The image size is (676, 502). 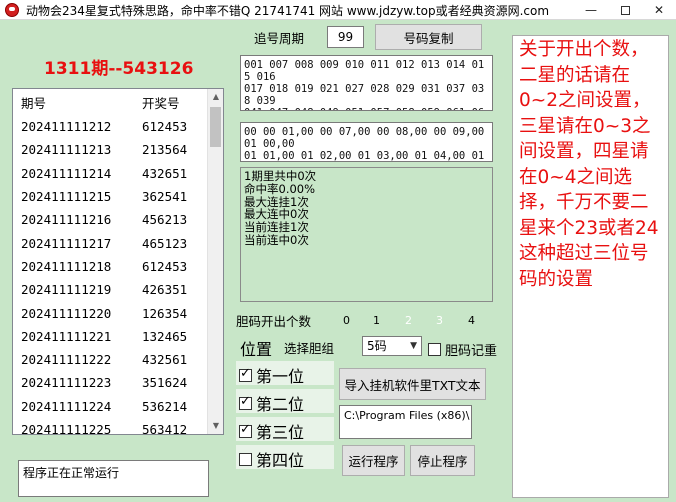 What do you see at coordinates (165, 220) in the screenshot?
I see `draw-result: 456213` at bounding box center [165, 220].